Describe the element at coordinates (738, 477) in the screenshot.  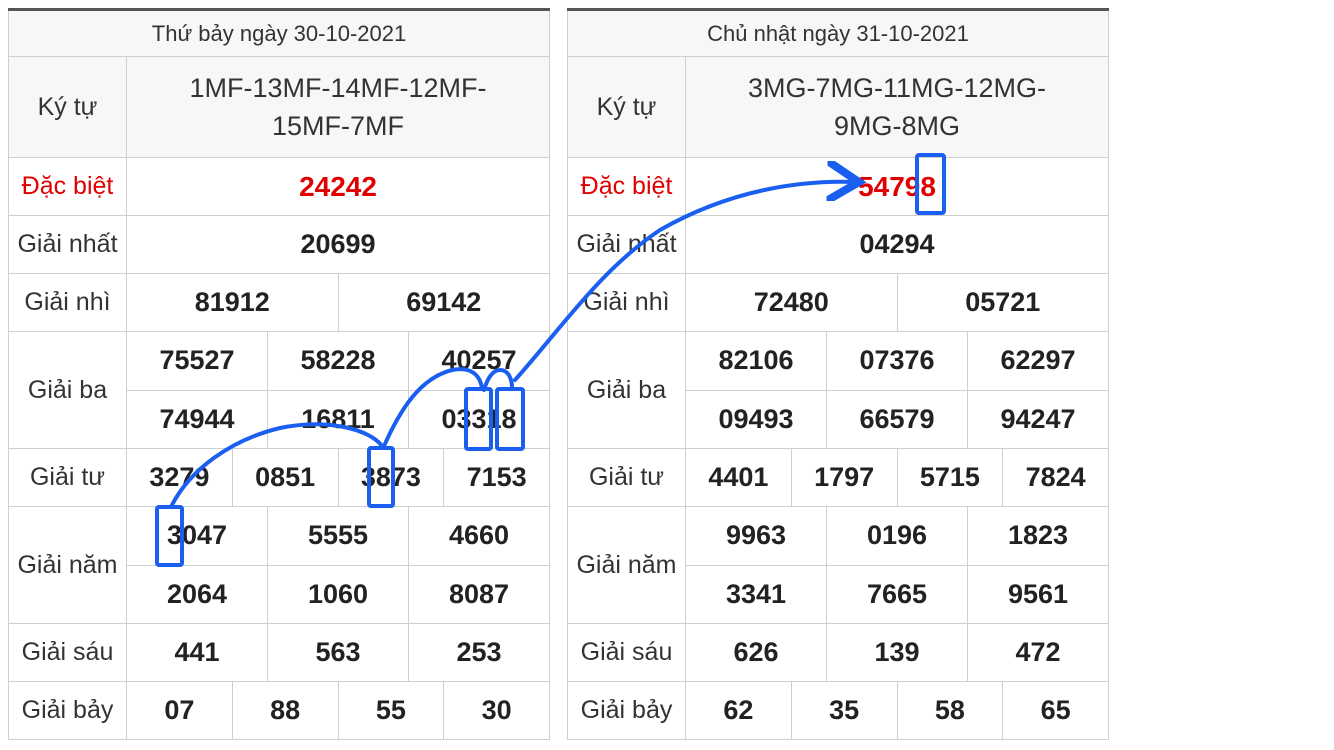
I see `fourth-prize-number: 4401` at that location.